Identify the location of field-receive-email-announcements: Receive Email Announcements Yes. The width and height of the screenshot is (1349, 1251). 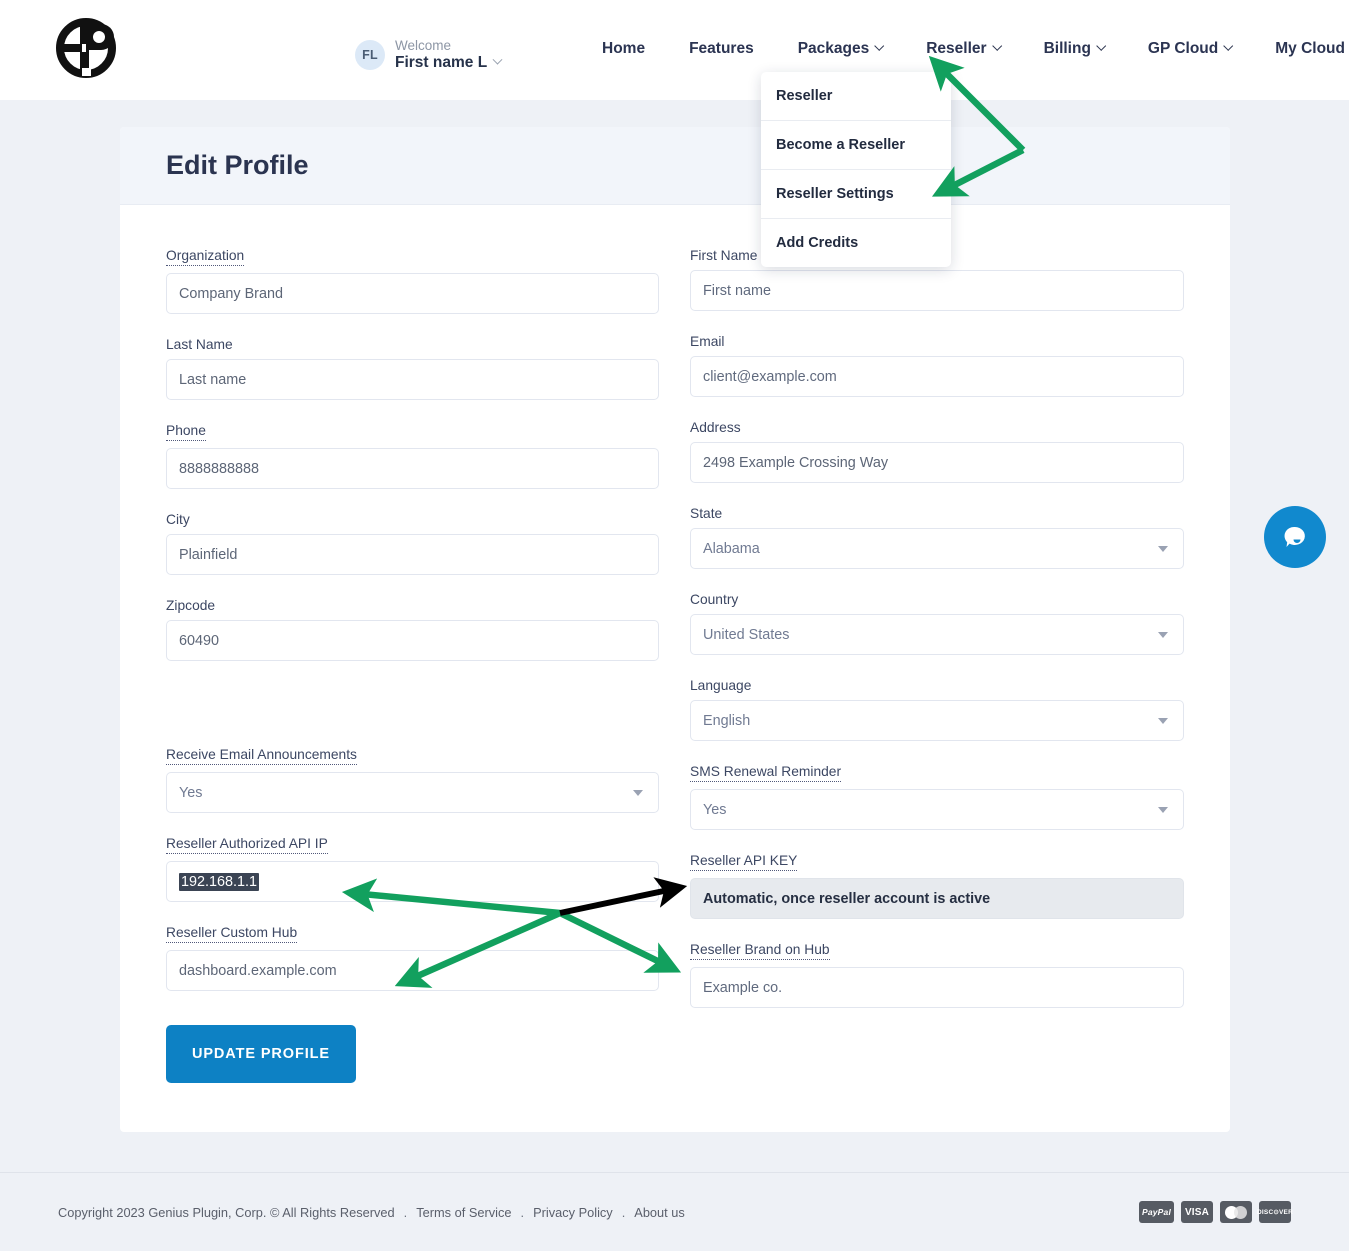
(412, 779).